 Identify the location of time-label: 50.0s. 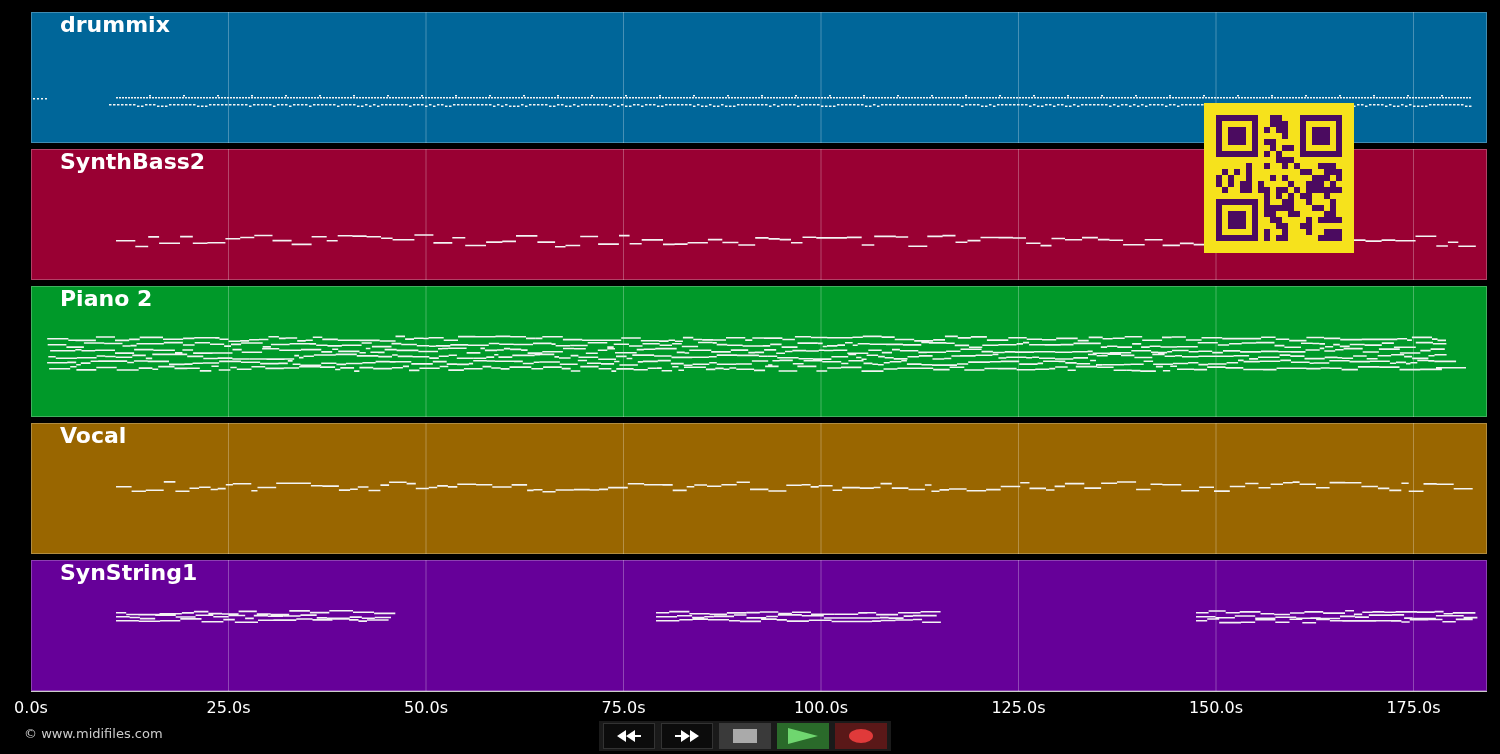
(426, 707).